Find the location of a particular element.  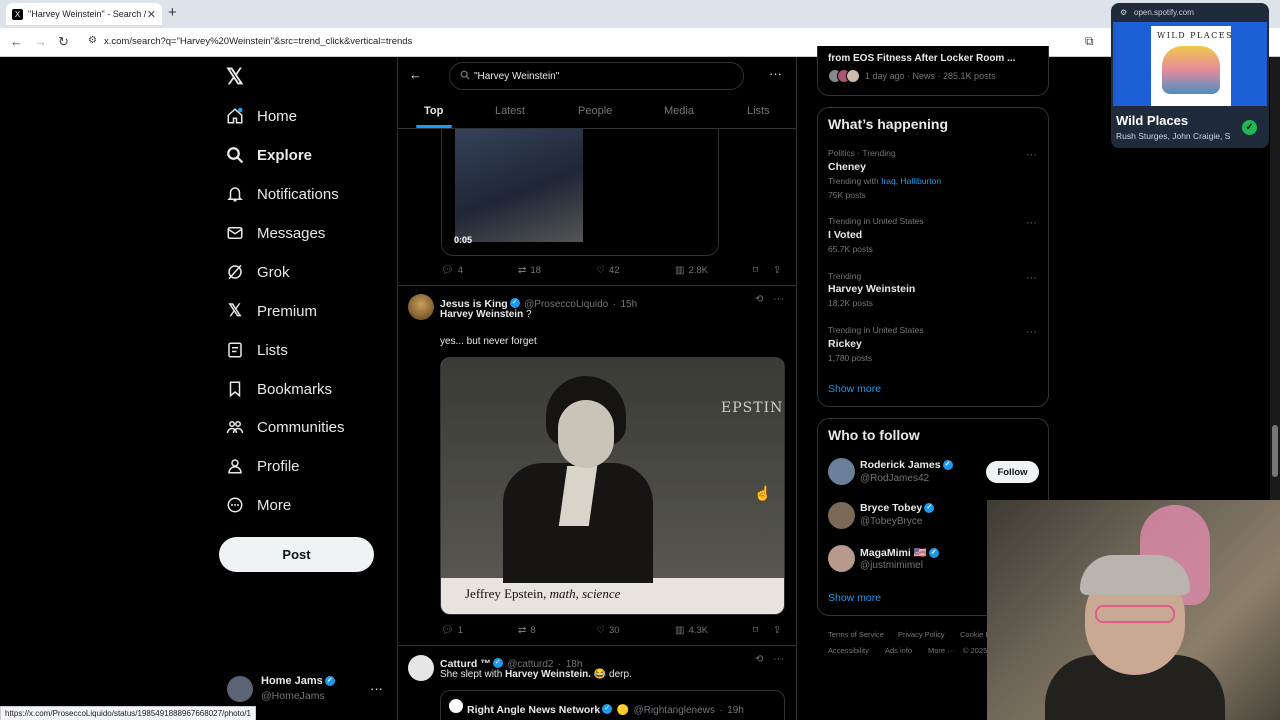

footer-link: Terms of Service is located at coordinates (856, 634).